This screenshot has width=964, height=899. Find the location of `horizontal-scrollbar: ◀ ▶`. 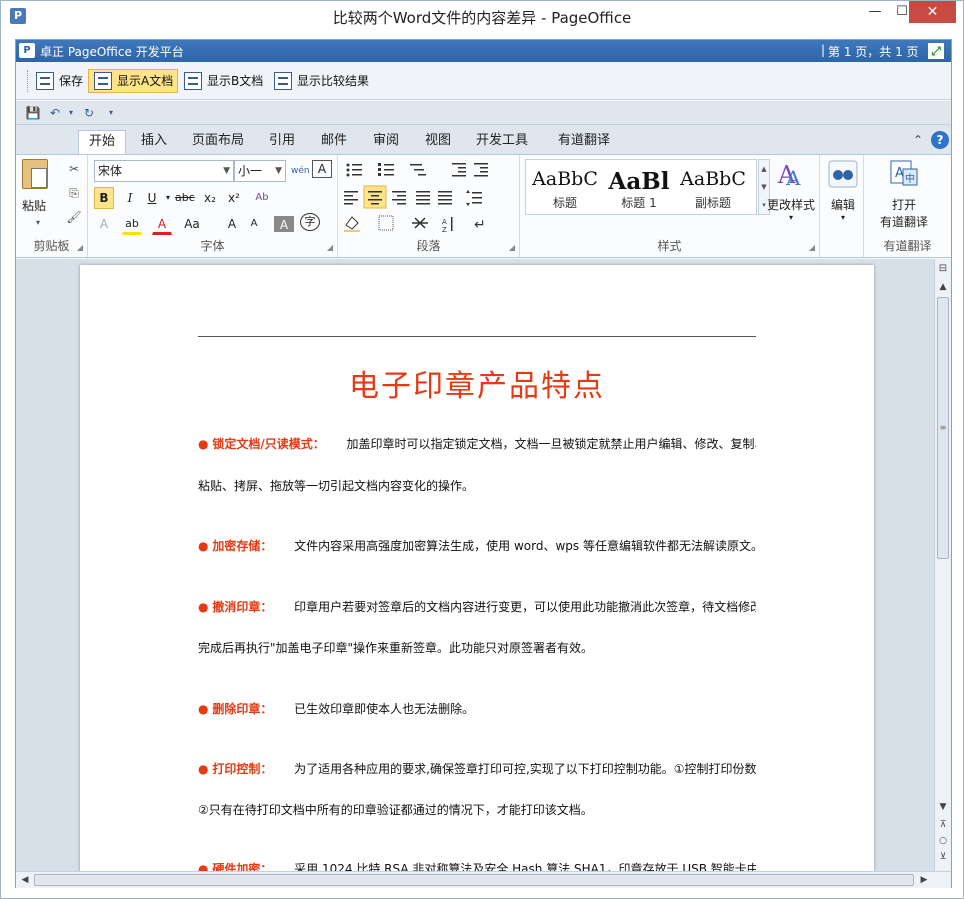

horizontal-scrollbar: ◀ ▶ is located at coordinates (483, 879).